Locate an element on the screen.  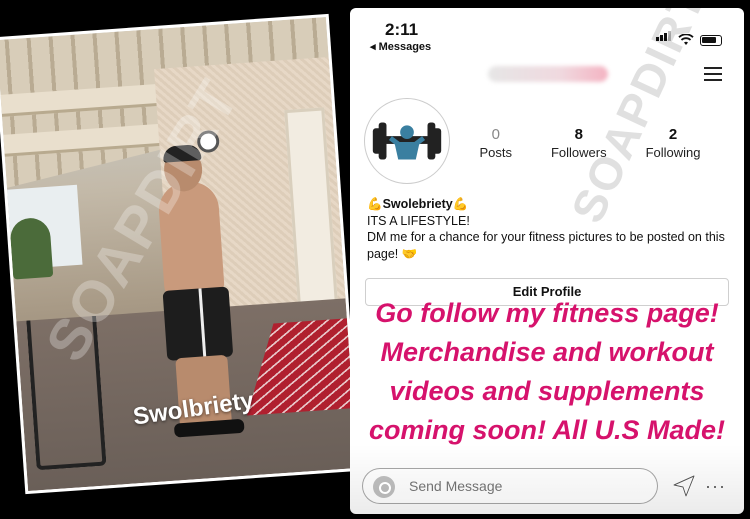
battery-icon is located at coordinates (711, 40).